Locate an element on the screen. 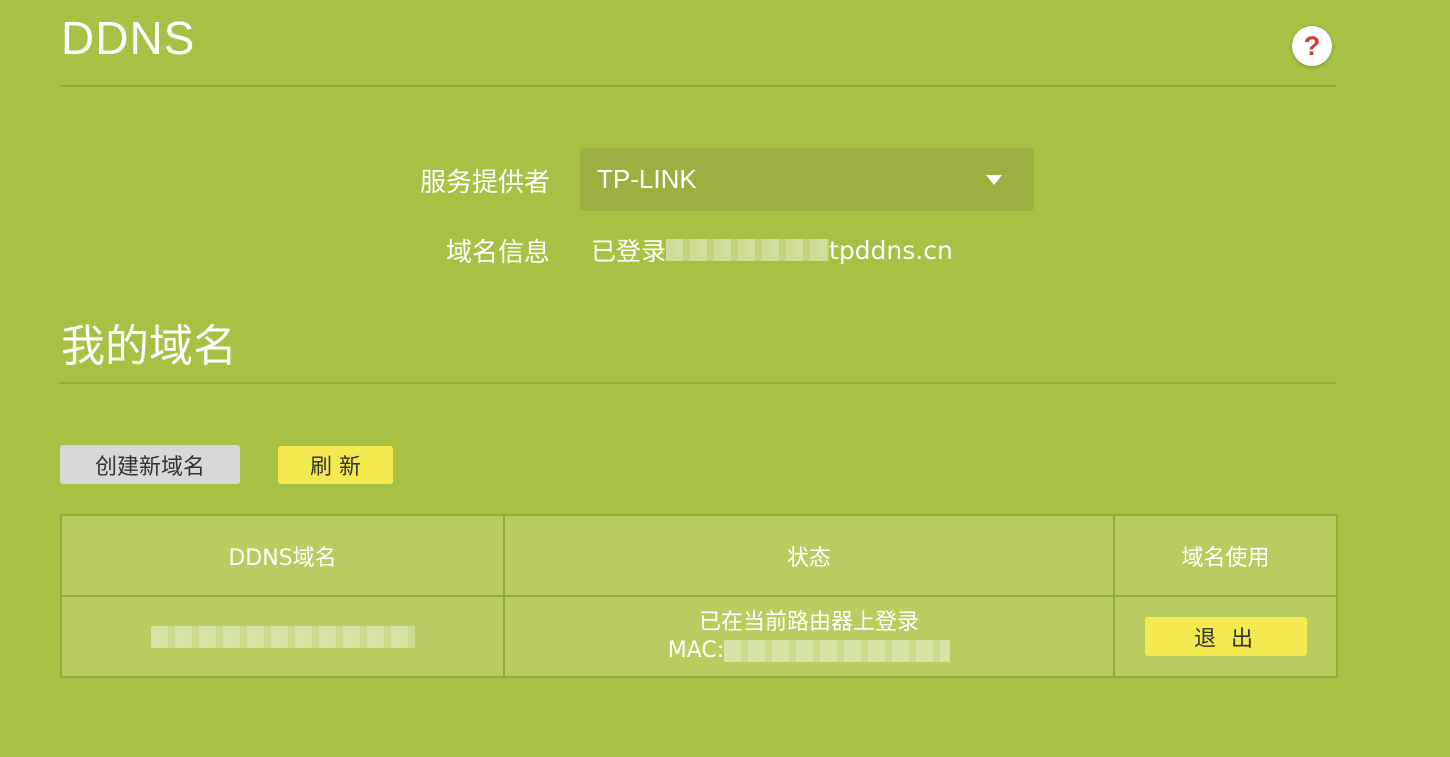  usage-cell: 退 出 is located at coordinates (1225, 636).